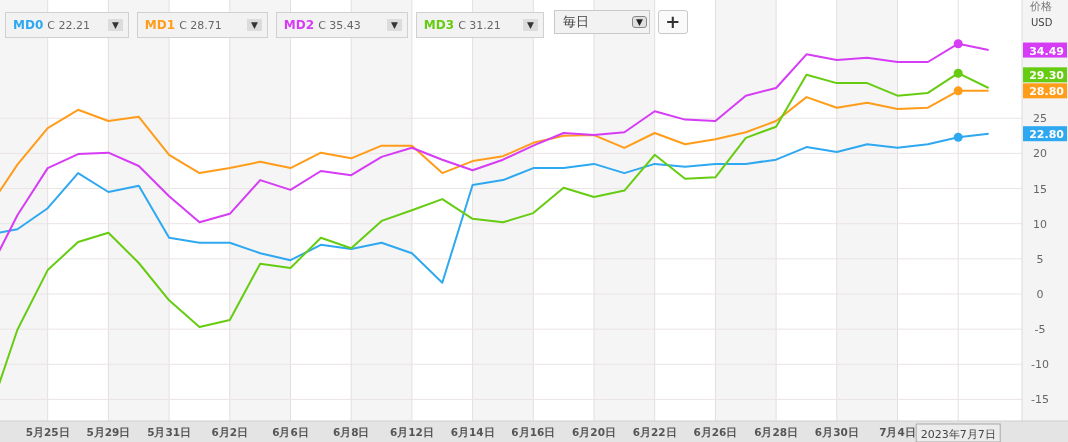 The width and height of the screenshot is (1068, 442). What do you see at coordinates (672, 22) in the screenshot?
I see `add-button: +` at bounding box center [672, 22].